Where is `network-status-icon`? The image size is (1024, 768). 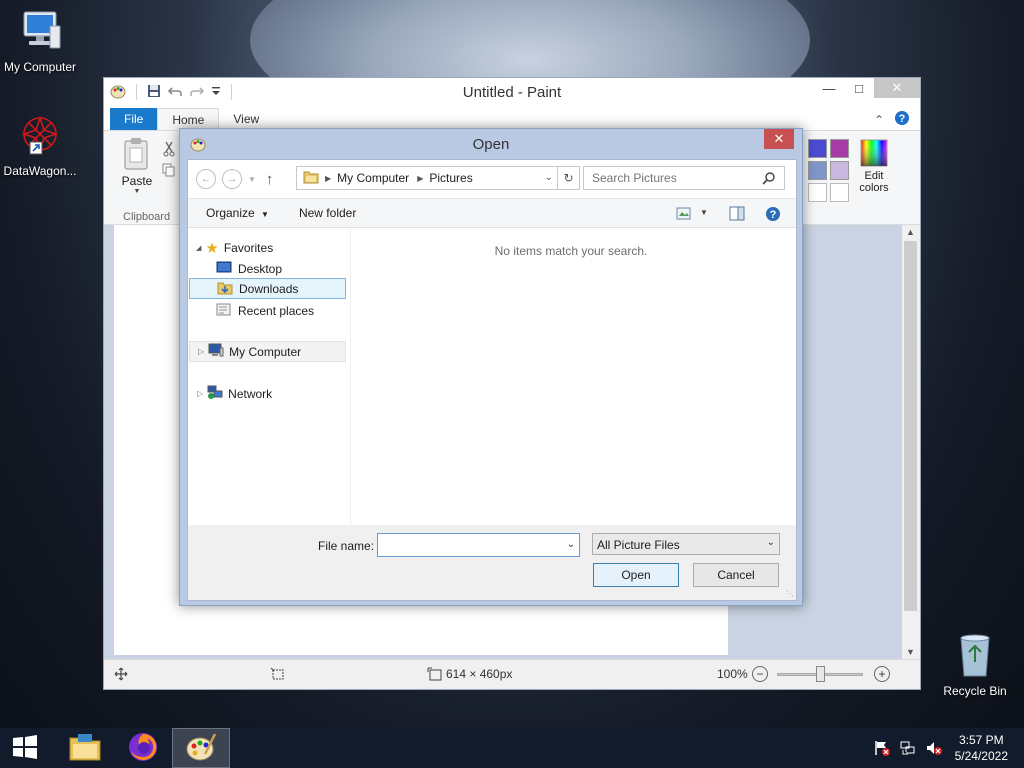
network-status-icon is located at coordinates (908, 749).